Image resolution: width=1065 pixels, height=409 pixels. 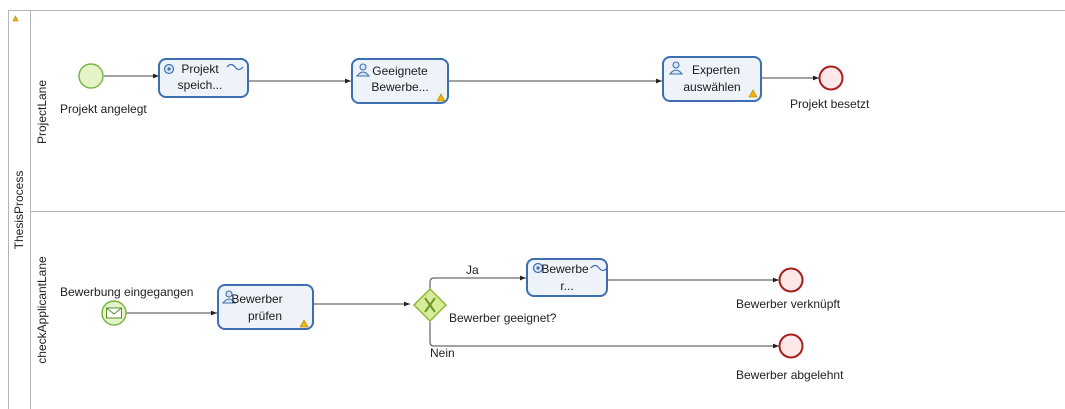 I want to click on message-start-event-label: Bewerbung eingegangen, so click(x=126, y=292).